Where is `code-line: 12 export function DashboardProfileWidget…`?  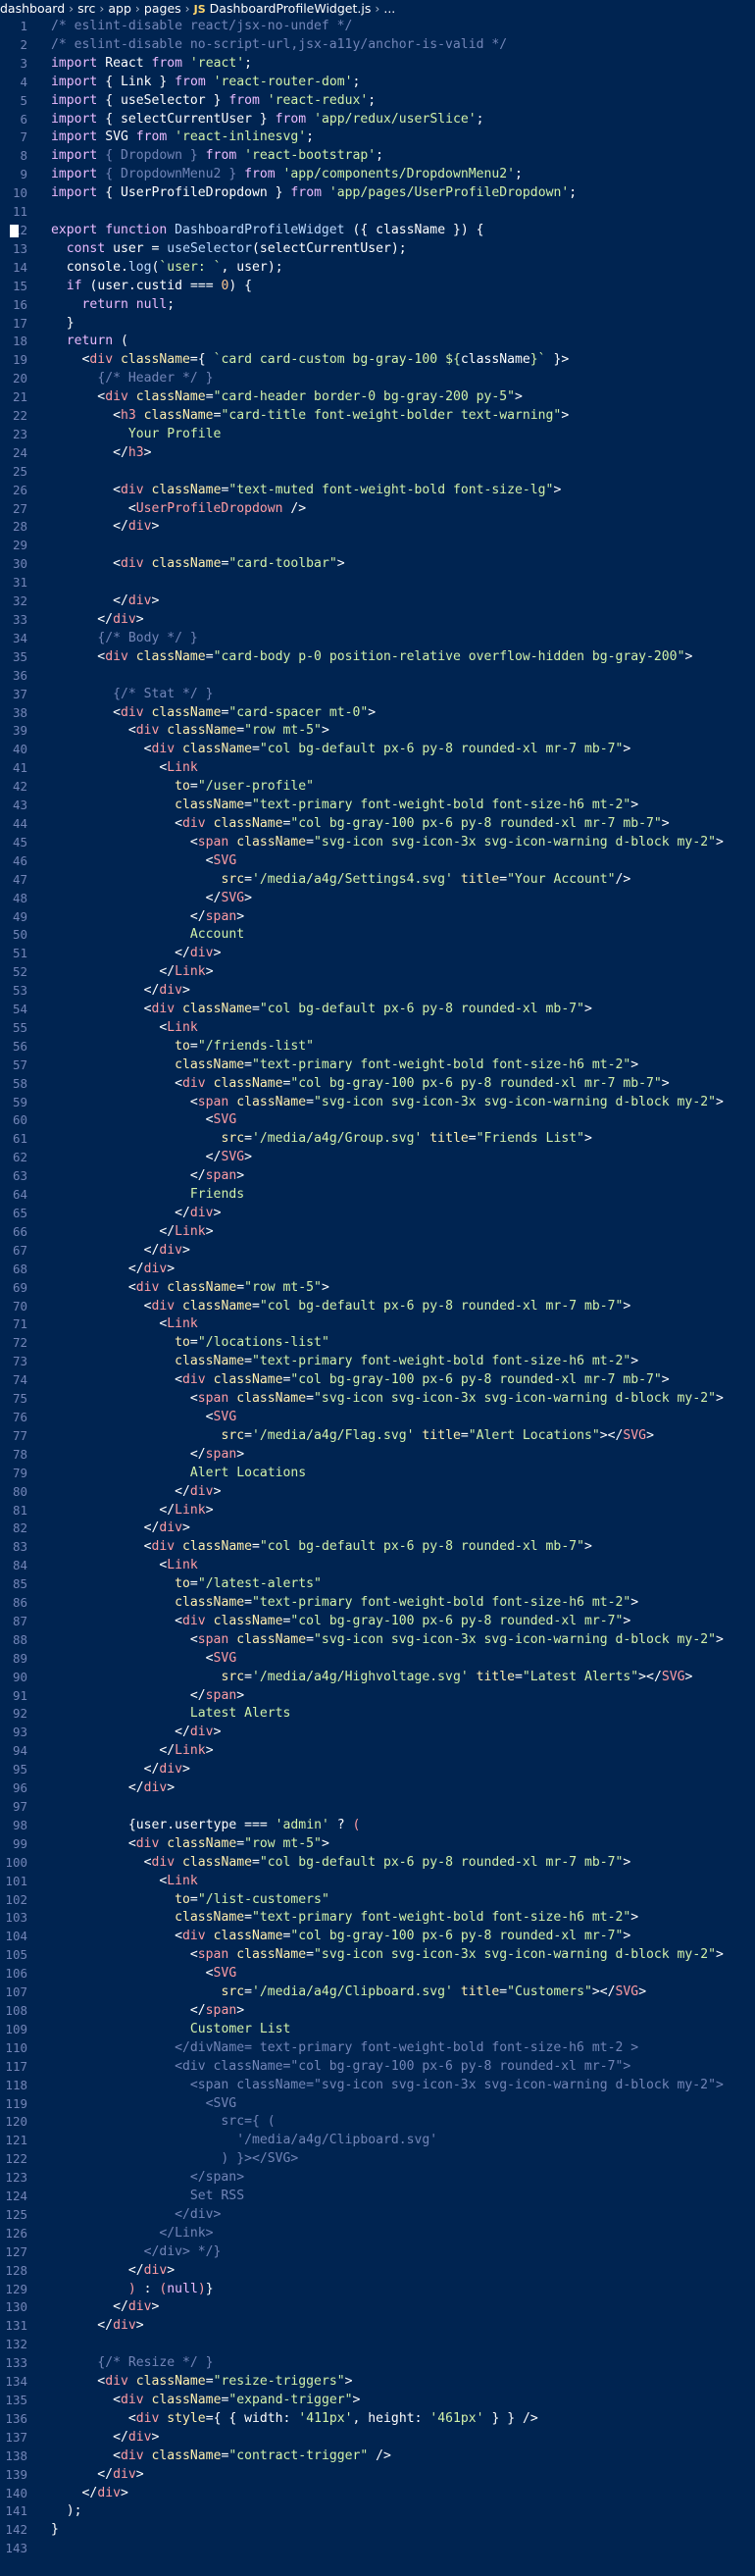 code-line: 12 export function DashboardProfileWidget… is located at coordinates (378, 231).